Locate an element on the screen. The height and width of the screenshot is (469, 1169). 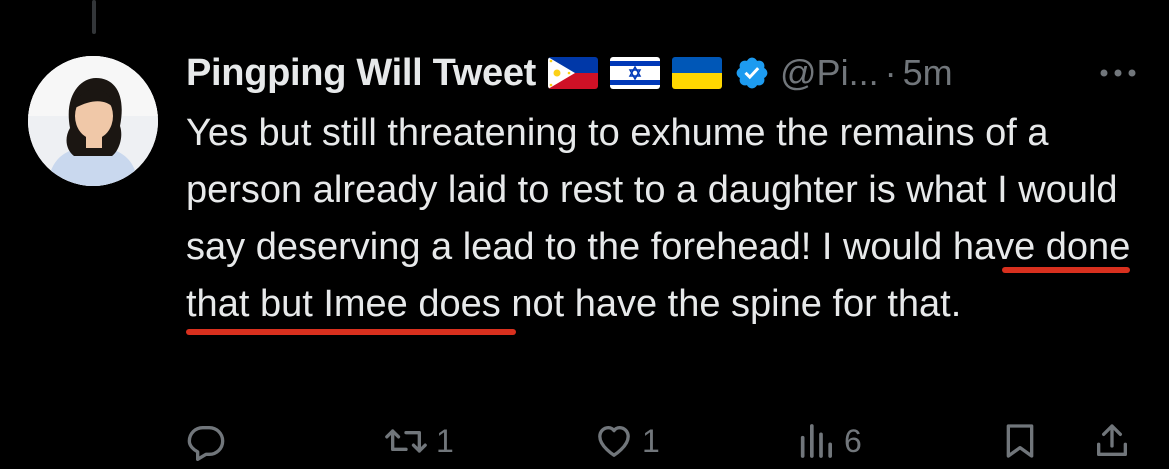
thread-connector-line is located at coordinates (94, 17).